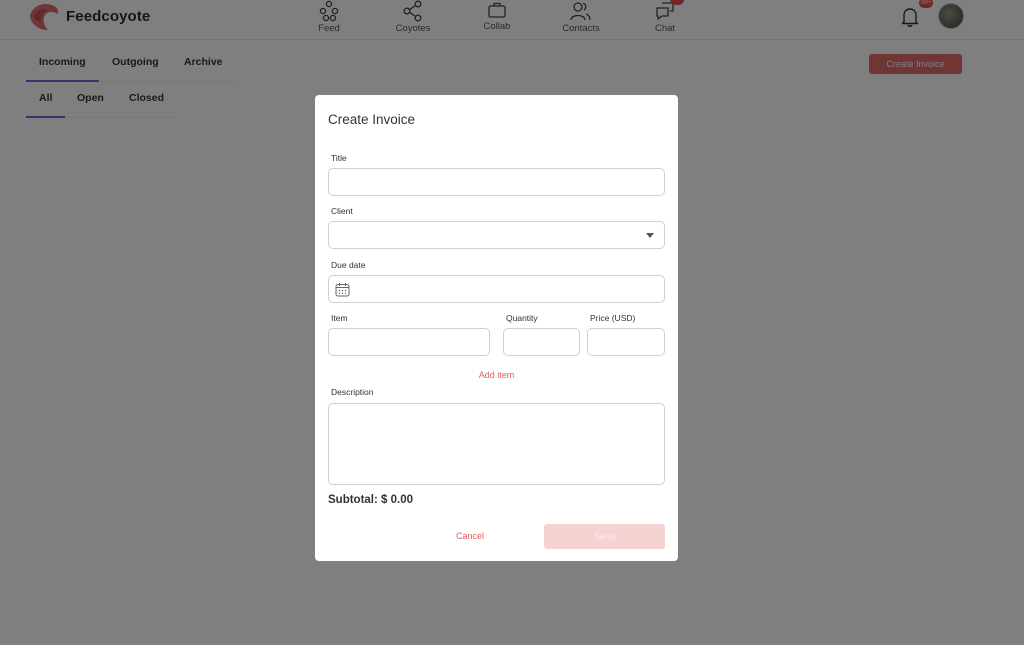 Image resolution: width=1024 pixels, height=645 pixels. Describe the element at coordinates (339, 318) in the screenshot. I see `item-label: Item` at that location.